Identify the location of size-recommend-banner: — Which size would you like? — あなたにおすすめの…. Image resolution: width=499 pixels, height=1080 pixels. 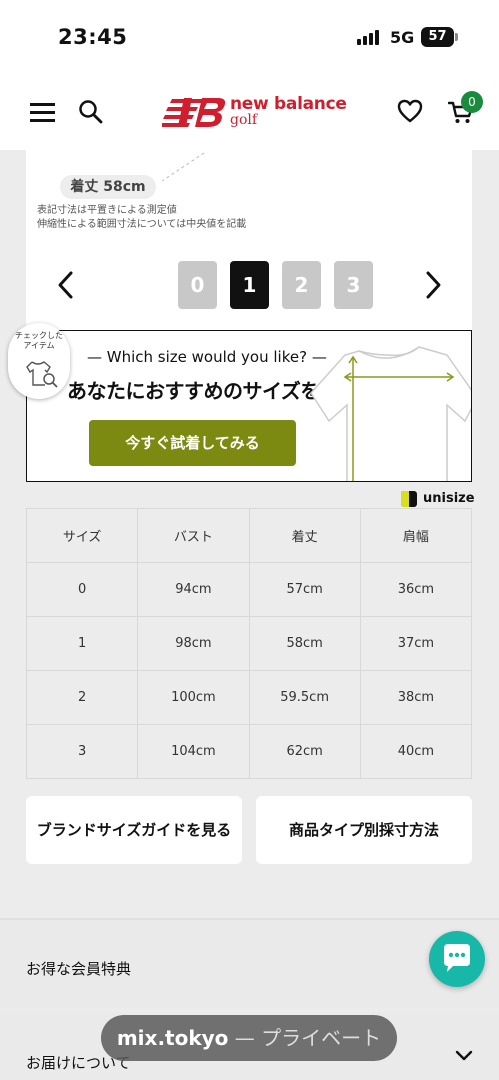
(249, 406).